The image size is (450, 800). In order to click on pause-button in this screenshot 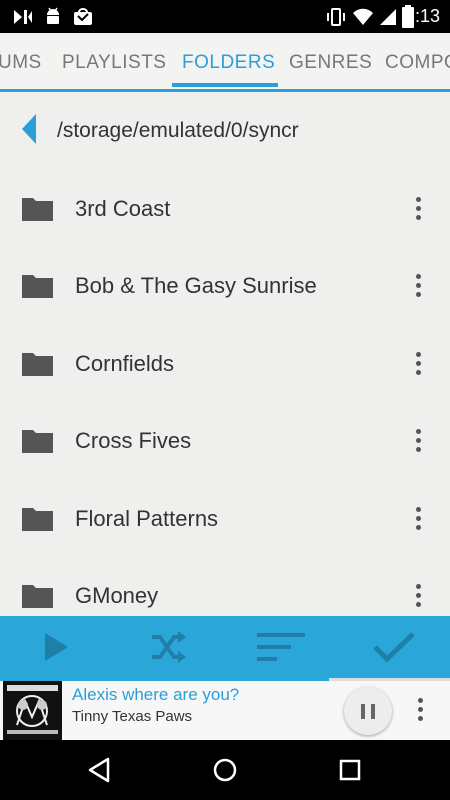, I will do `click(368, 711)`.